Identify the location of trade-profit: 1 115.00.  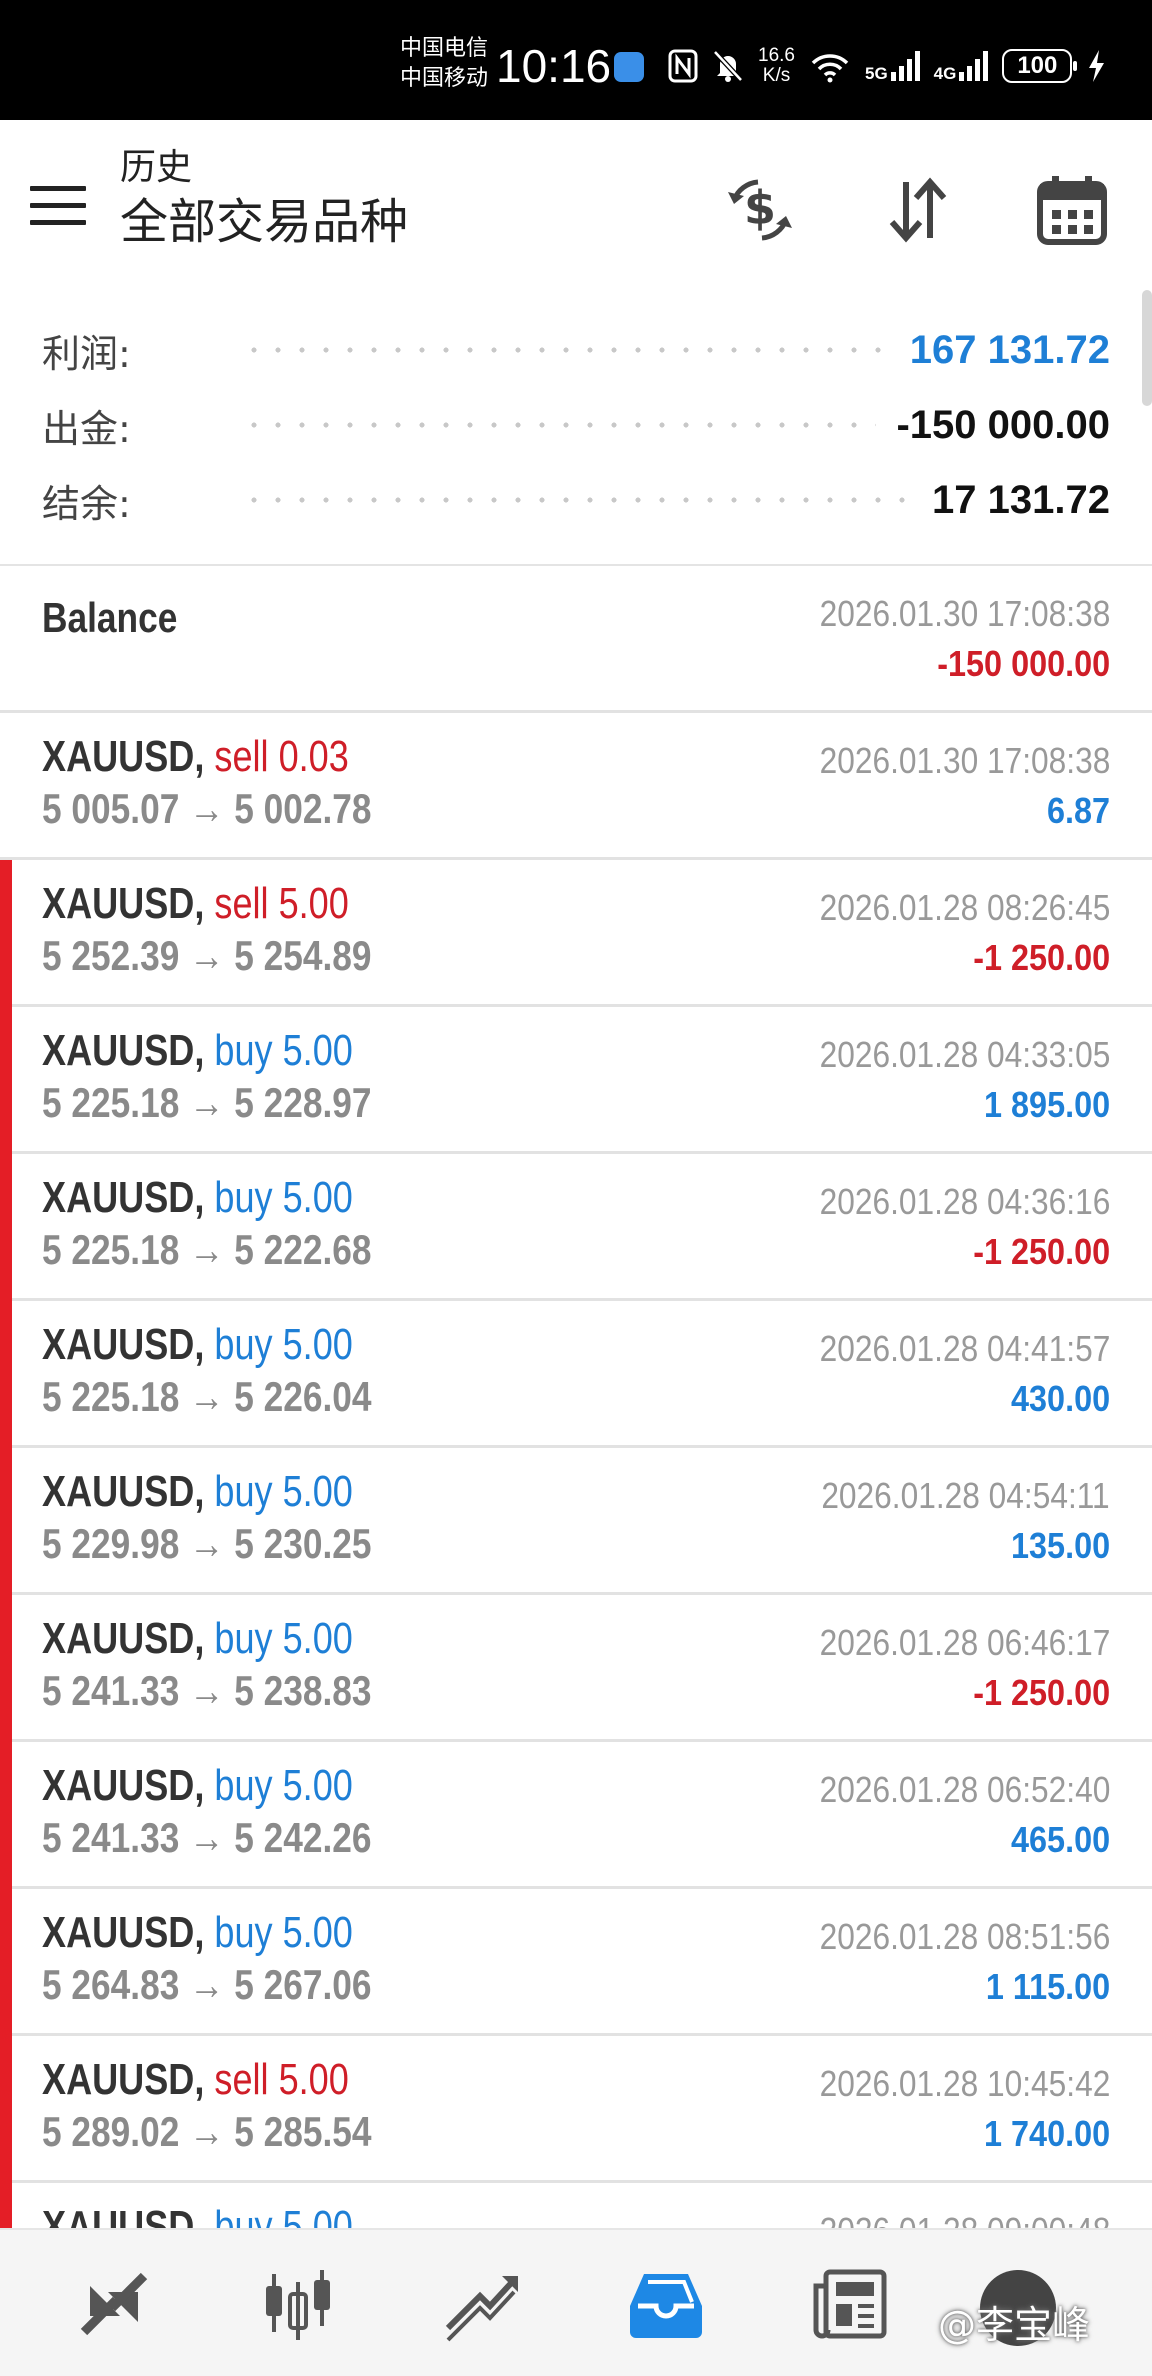
(1047, 1986).